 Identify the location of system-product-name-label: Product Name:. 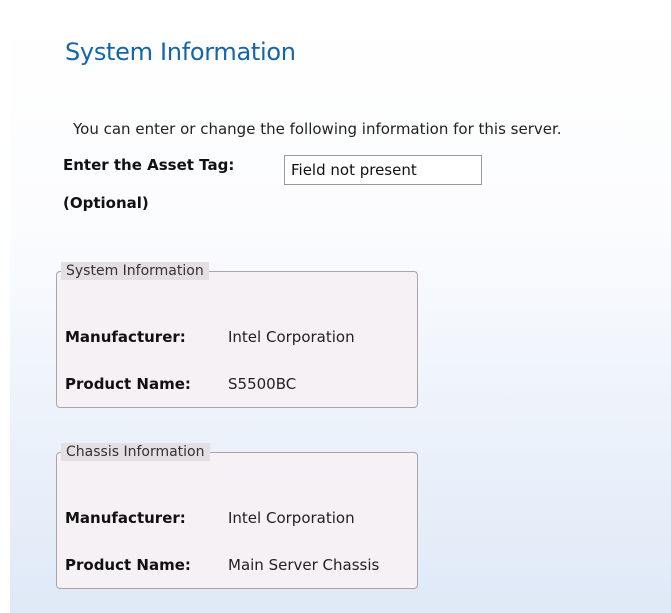
(128, 384).